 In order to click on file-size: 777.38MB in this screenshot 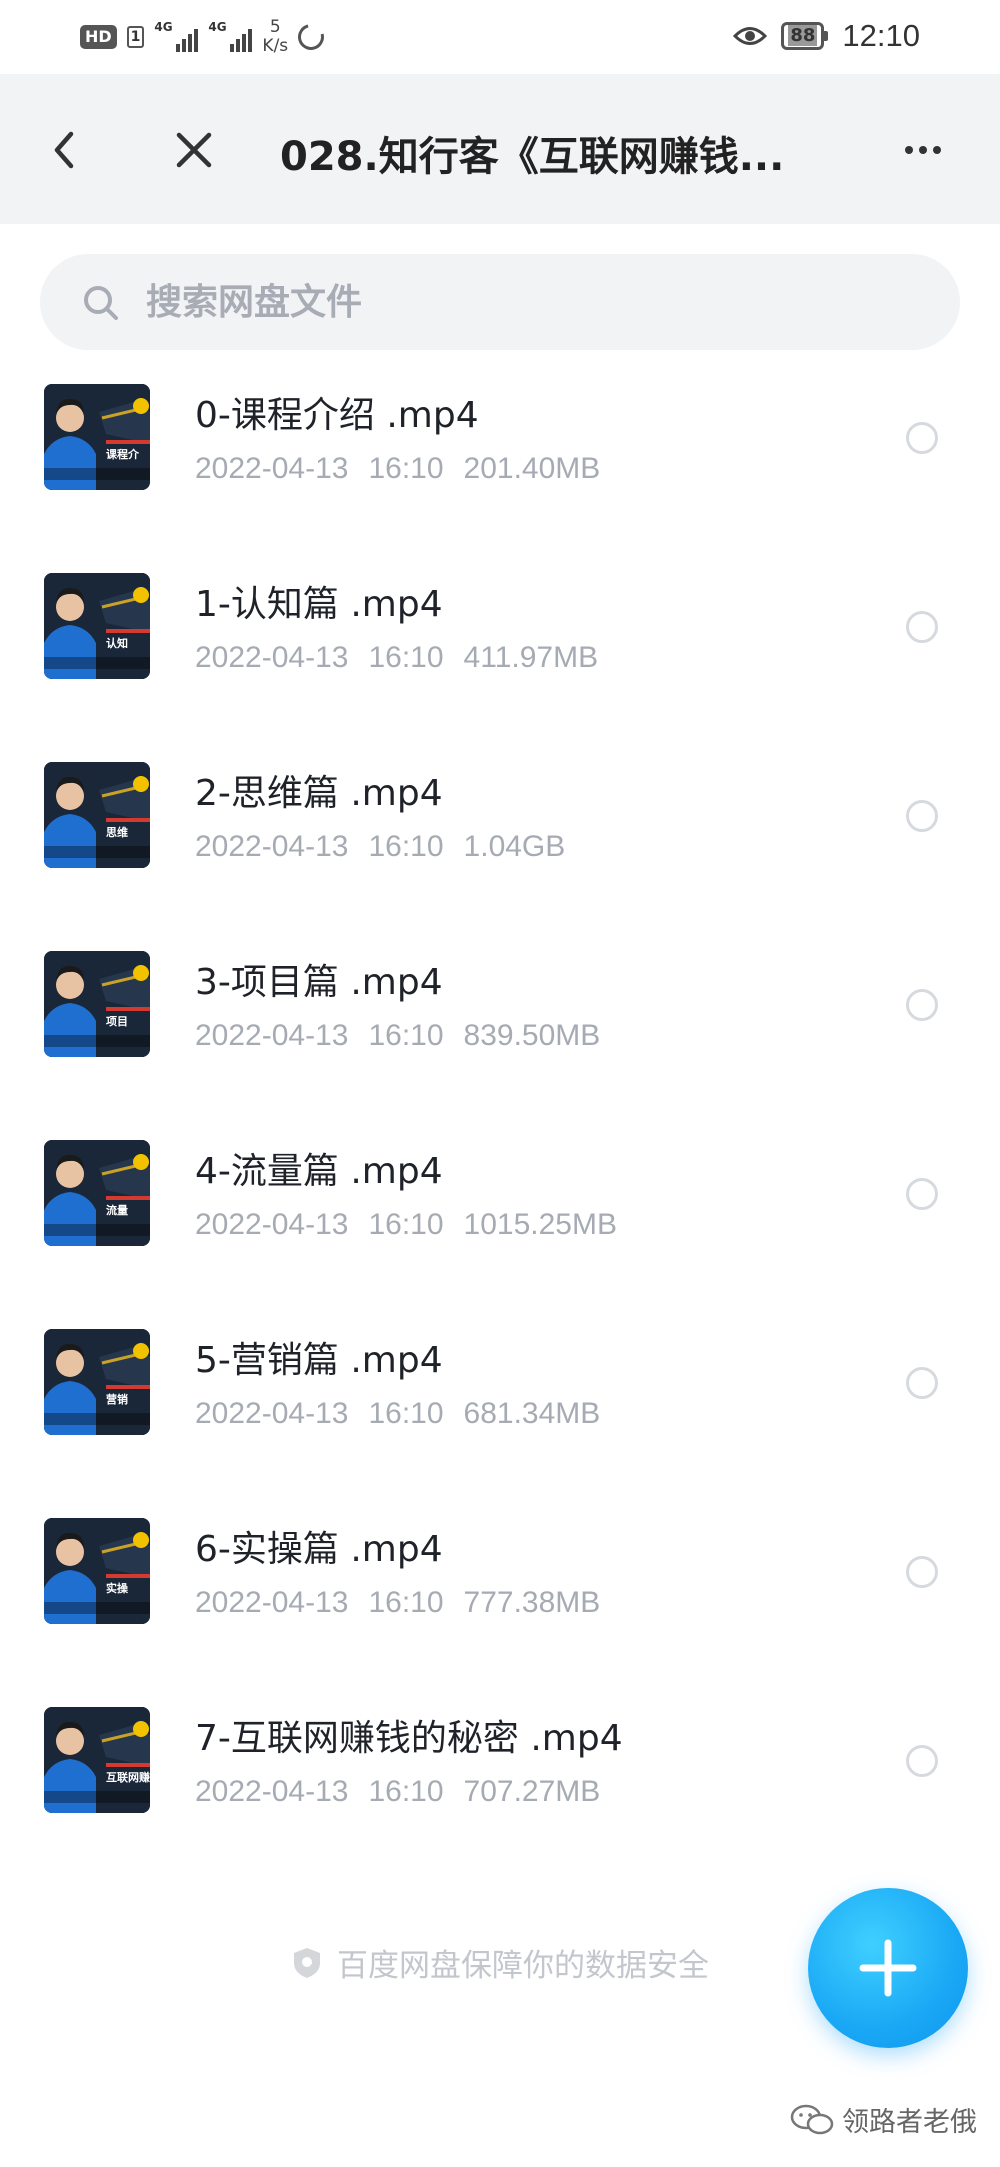, I will do `click(532, 1602)`.